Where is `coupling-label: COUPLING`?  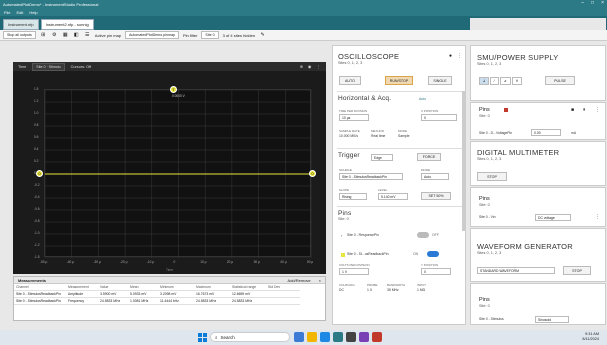 coupling-label: COUPLING is located at coordinates (347, 285).